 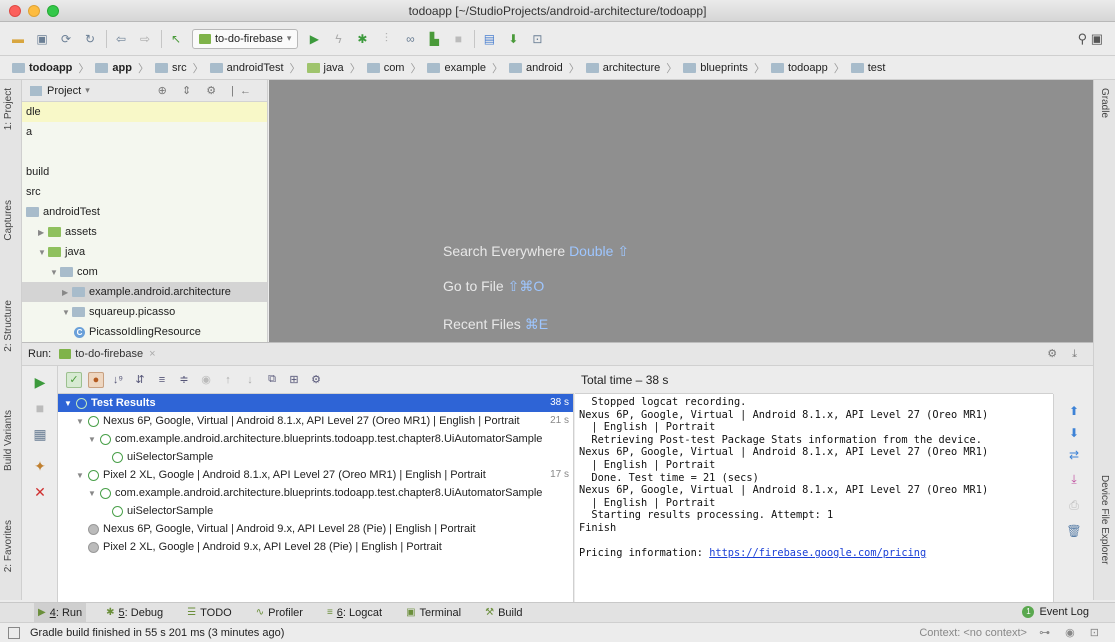 I want to click on show-ignored-icon: ●, so click(x=96, y=379).